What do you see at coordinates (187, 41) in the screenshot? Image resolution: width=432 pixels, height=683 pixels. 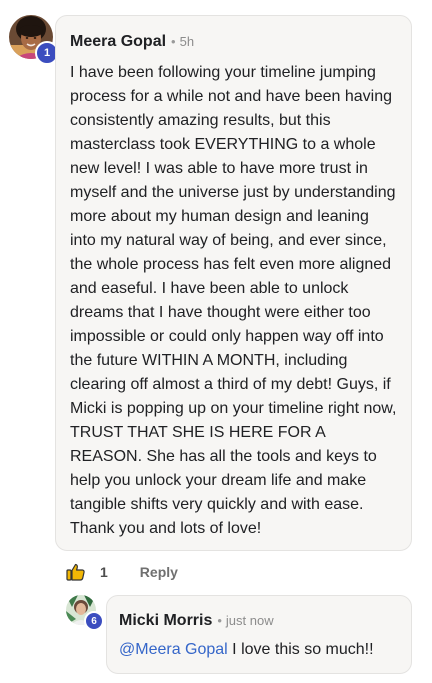 I see `comment-timestamp: 5h` at bounding box center [187, 41].